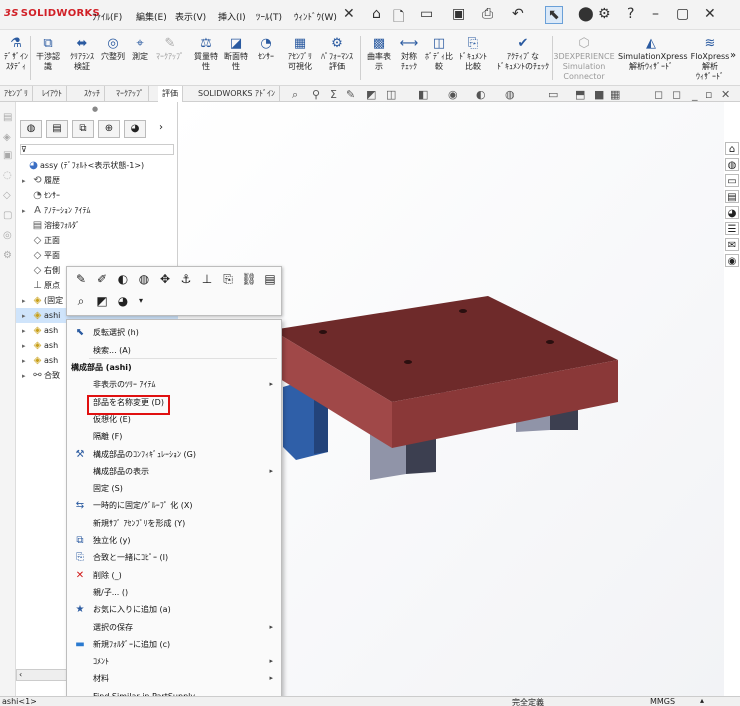 This screenshot has width=740, height=706. Describe the element at coordinates (682, 14) in the screenshot. I see `restore-icon: ▢` at that location.